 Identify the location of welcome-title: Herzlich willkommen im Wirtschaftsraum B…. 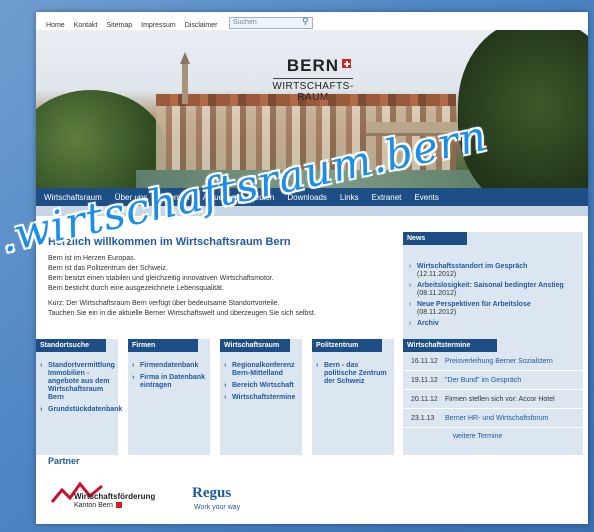
(169, 242).